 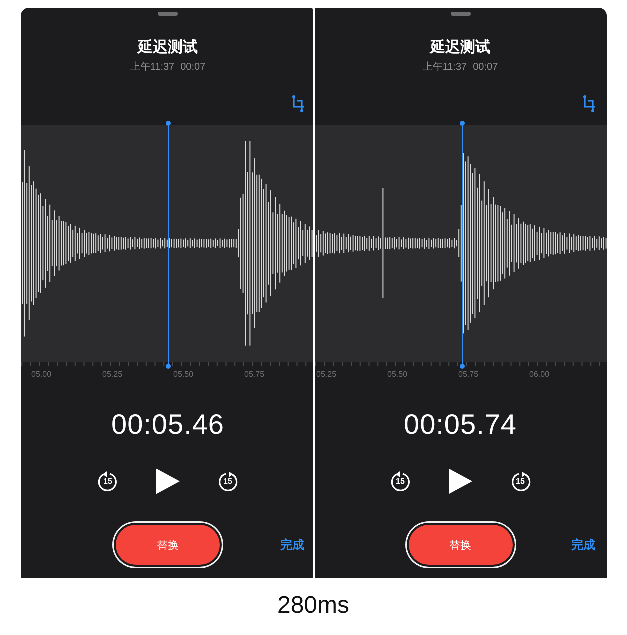 I want to click on current-time: 00:05.74, so click(x=460, y=425).